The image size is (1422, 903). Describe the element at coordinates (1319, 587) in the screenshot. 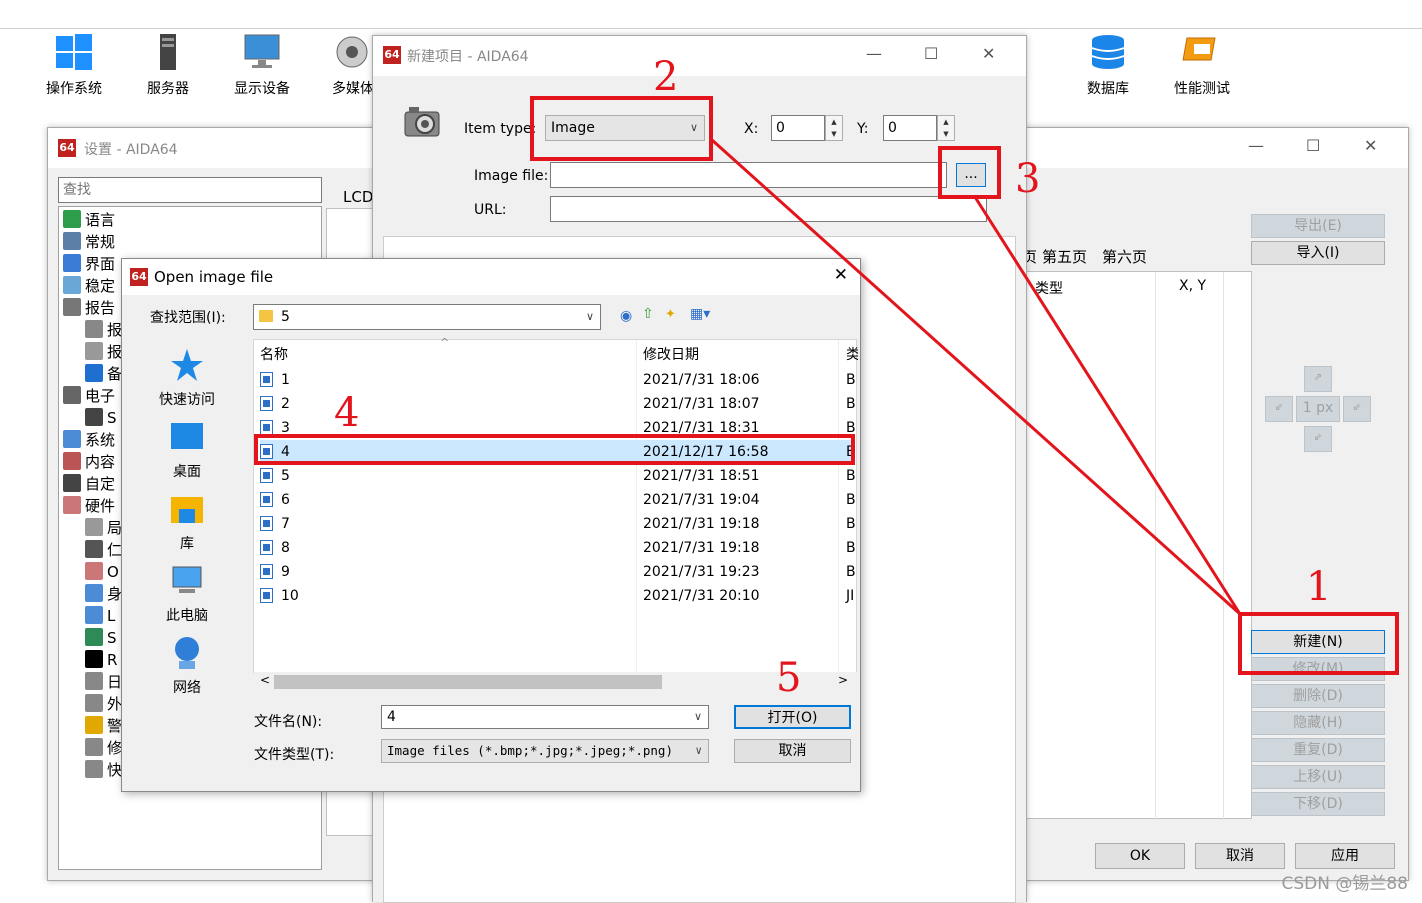

I see `annotation-number: 1` at that location.